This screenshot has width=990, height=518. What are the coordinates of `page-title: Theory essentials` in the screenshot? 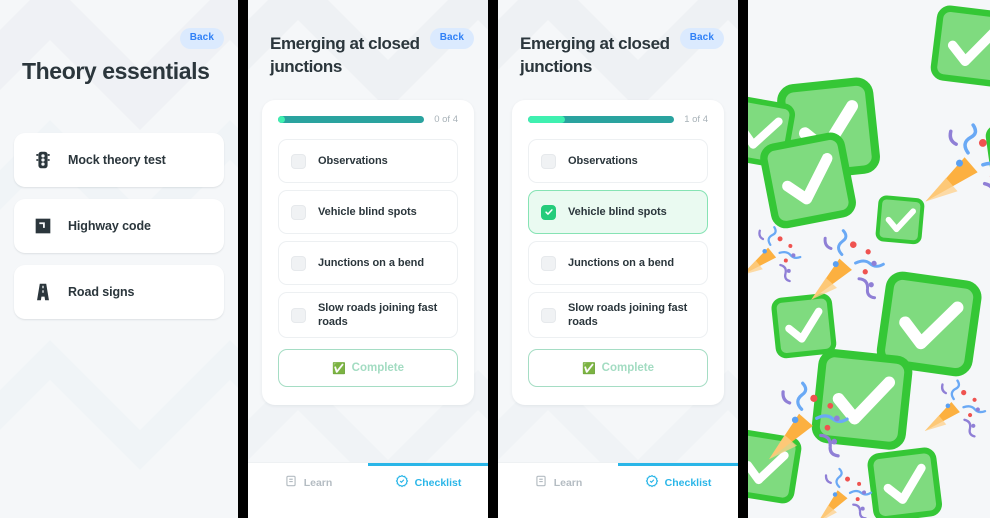 It's located at (116, 71).